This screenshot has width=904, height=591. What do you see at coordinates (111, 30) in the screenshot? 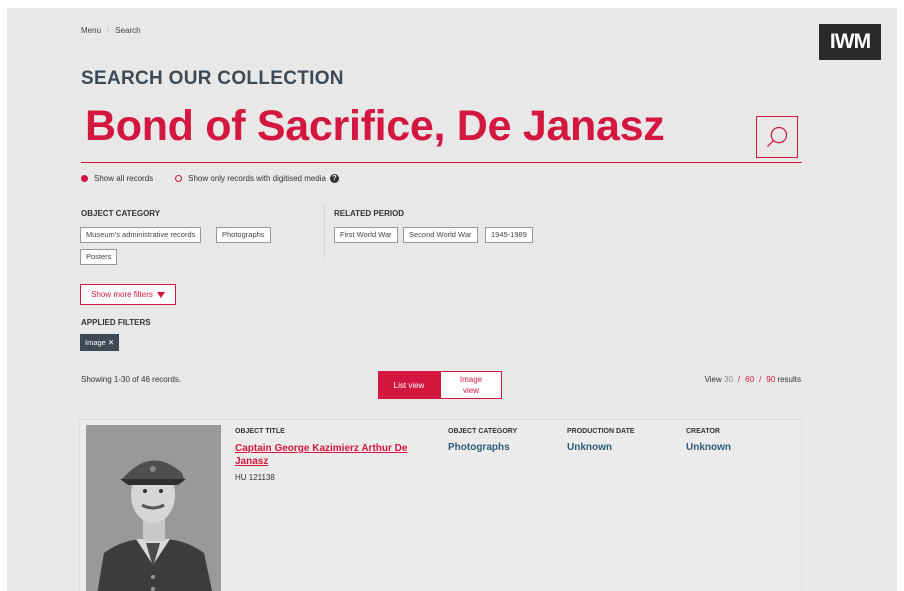
I see `breadcrumb: Menu / Search` at bounding box center [111, 30].